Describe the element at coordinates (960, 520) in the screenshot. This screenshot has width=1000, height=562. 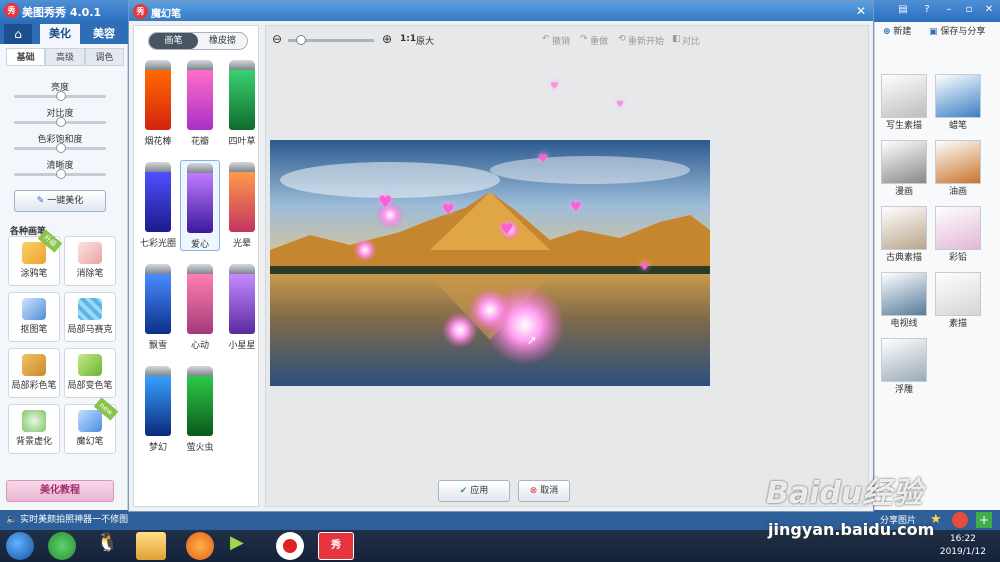
I see `weibo-icon` at that location.